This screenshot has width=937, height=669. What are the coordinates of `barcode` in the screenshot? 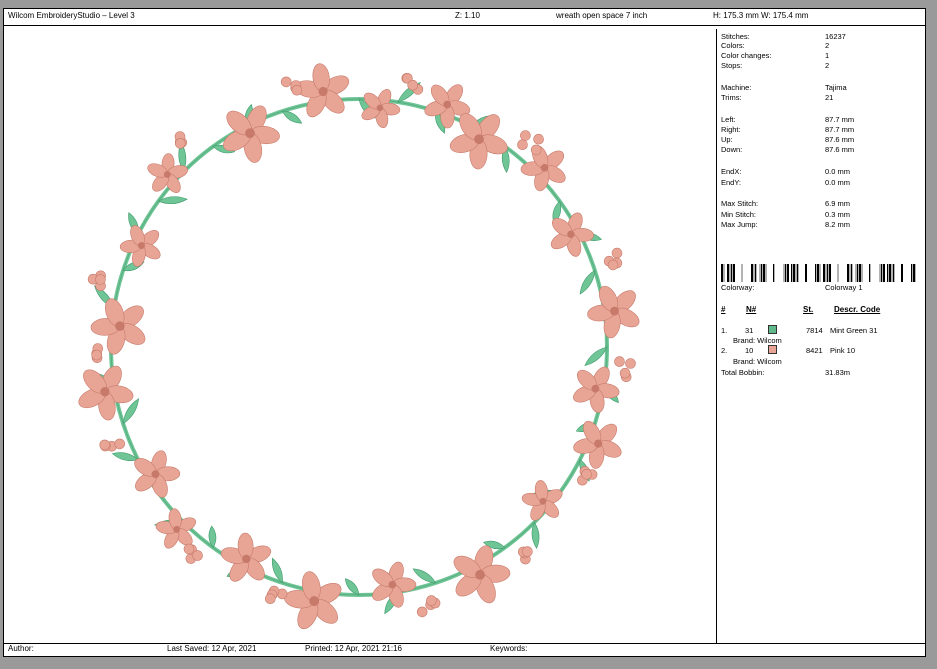 It's located at (818, 273).